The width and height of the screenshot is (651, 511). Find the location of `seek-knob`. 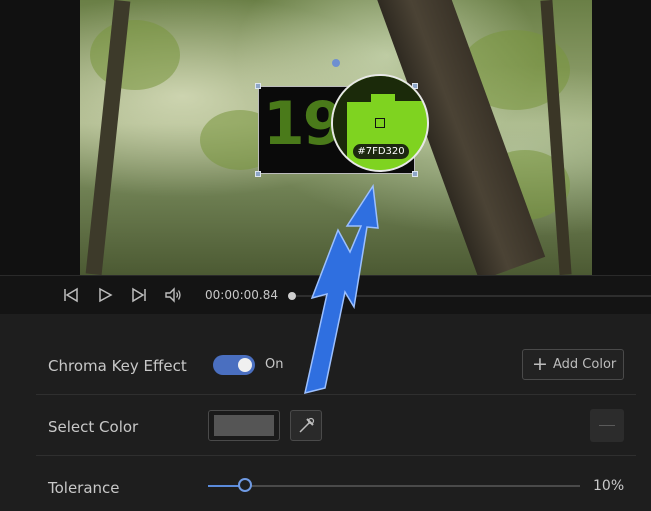

seek-knob is located at coordinates (292, 296).